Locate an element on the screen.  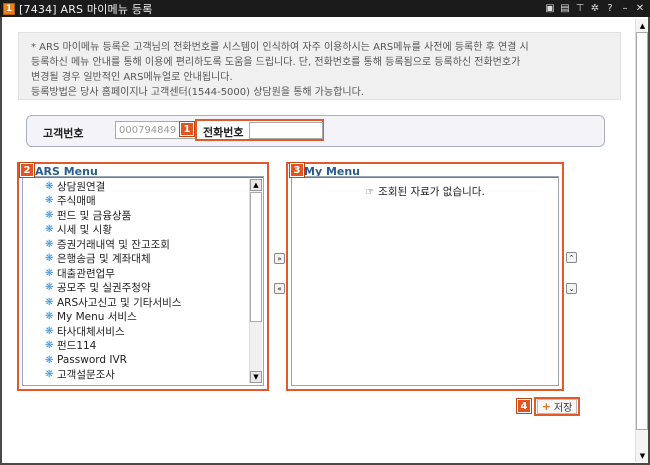
save-button: + 저장 is located at coordinates (557, 406).